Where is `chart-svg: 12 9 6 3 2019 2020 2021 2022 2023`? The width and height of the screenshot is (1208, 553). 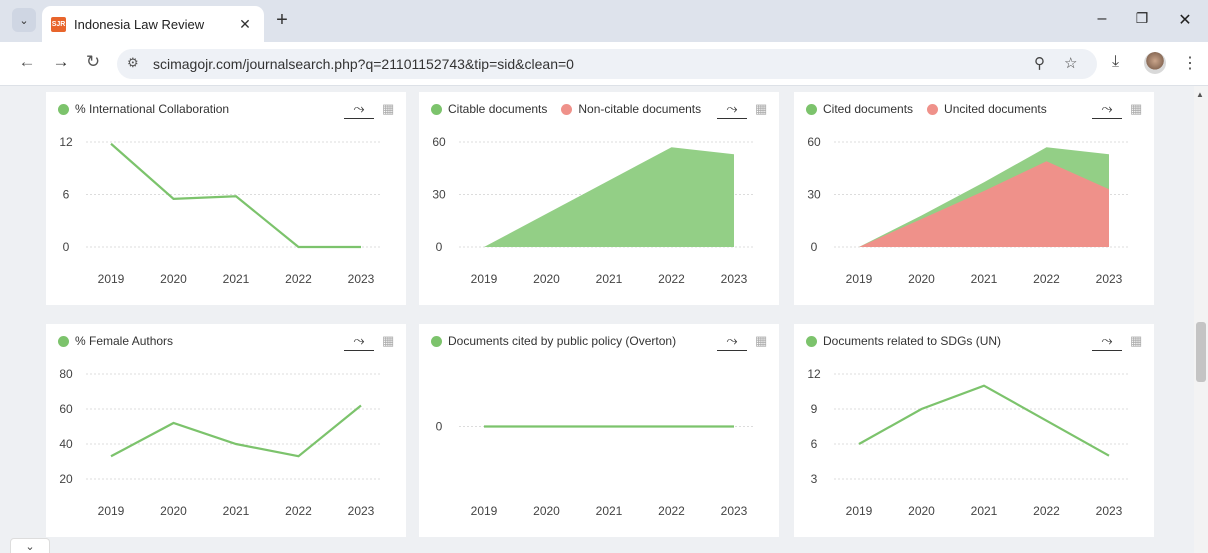
chart-svg: 12 9 6 3 2019 2020 2021 2022 2023 is located at coordinates (968, 442).